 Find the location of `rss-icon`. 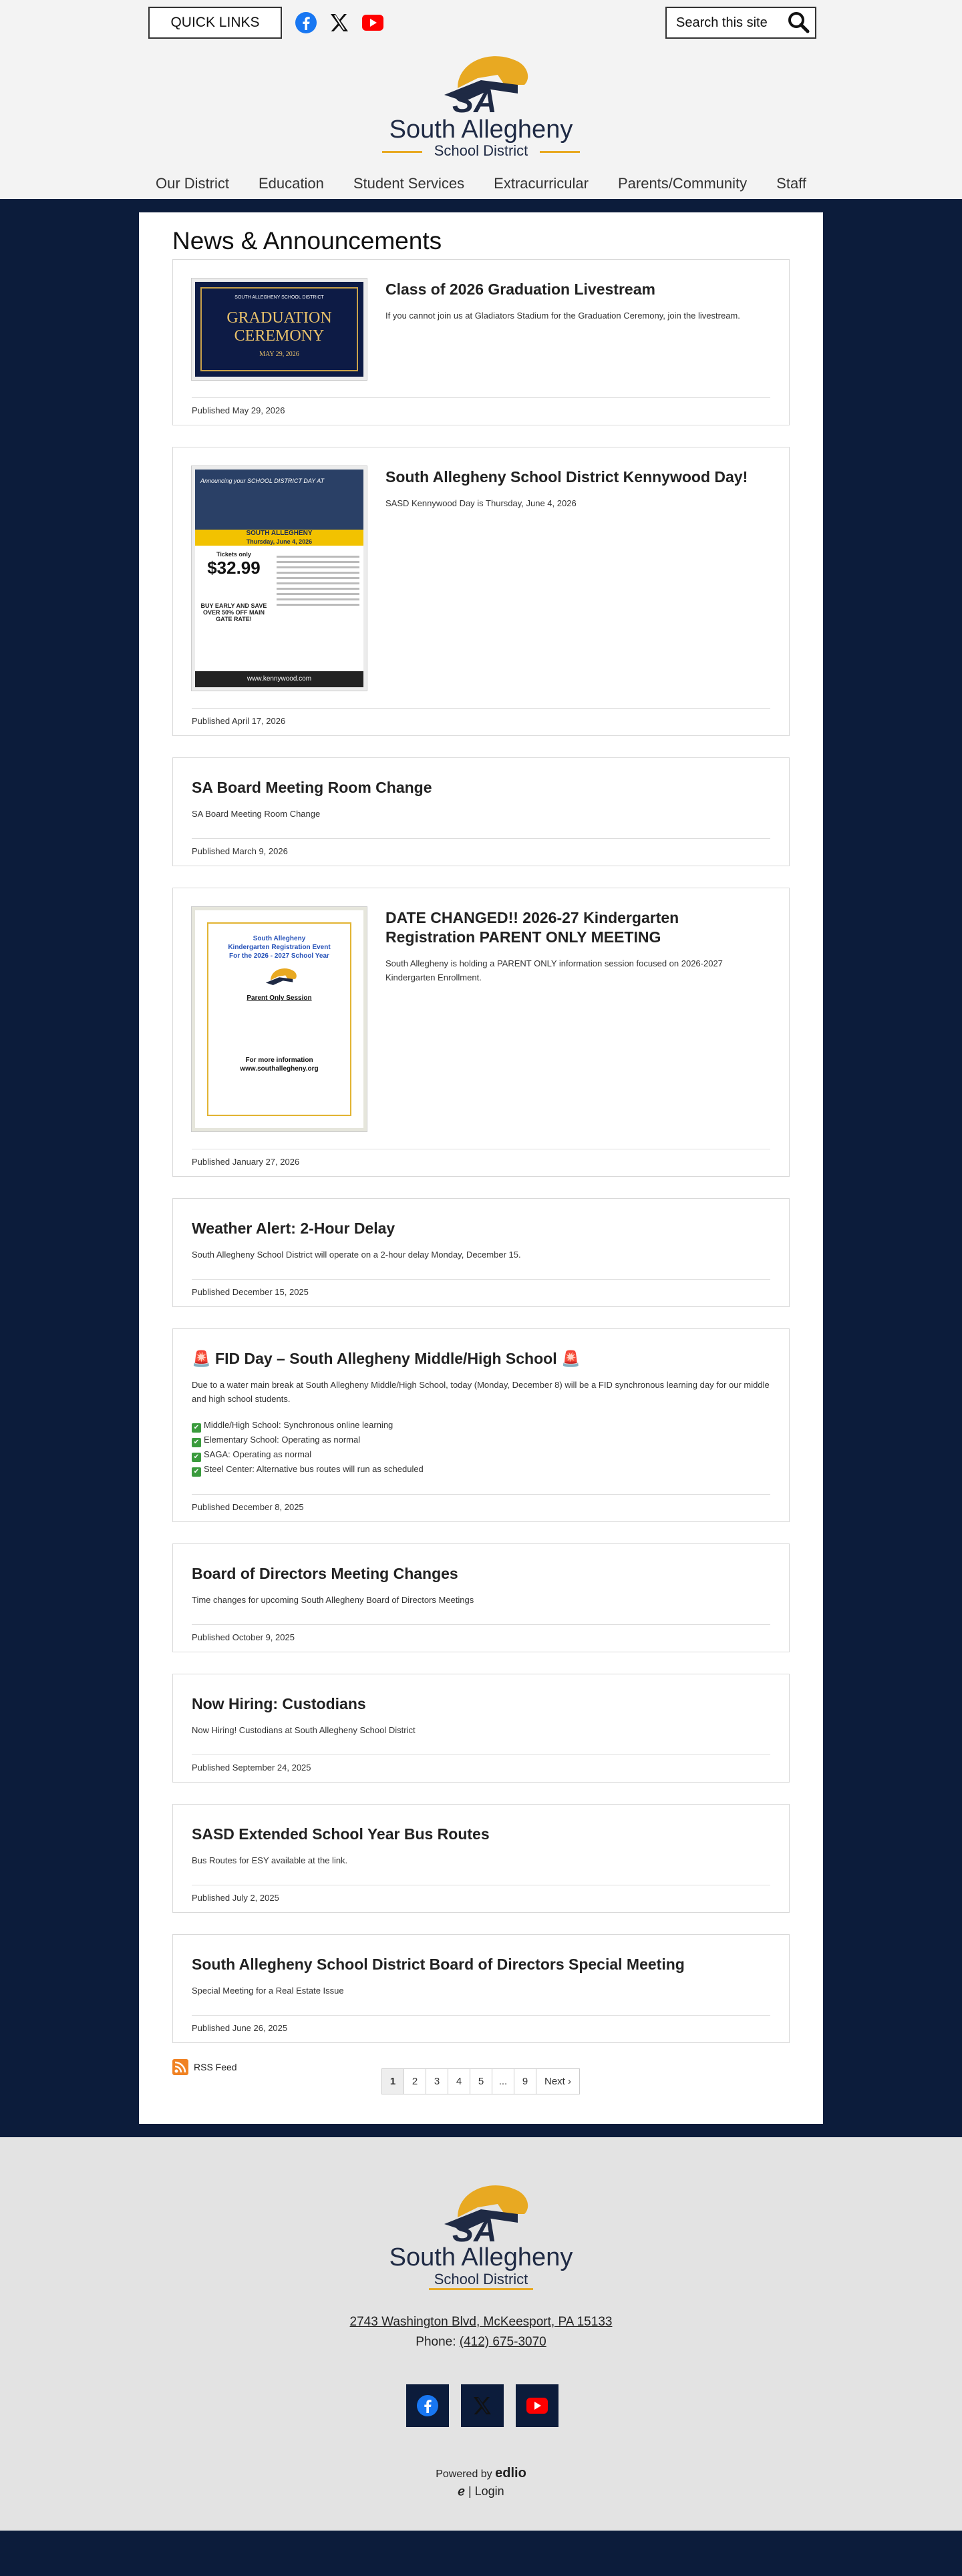

rss-icon is located at coordinates (180, 2067).